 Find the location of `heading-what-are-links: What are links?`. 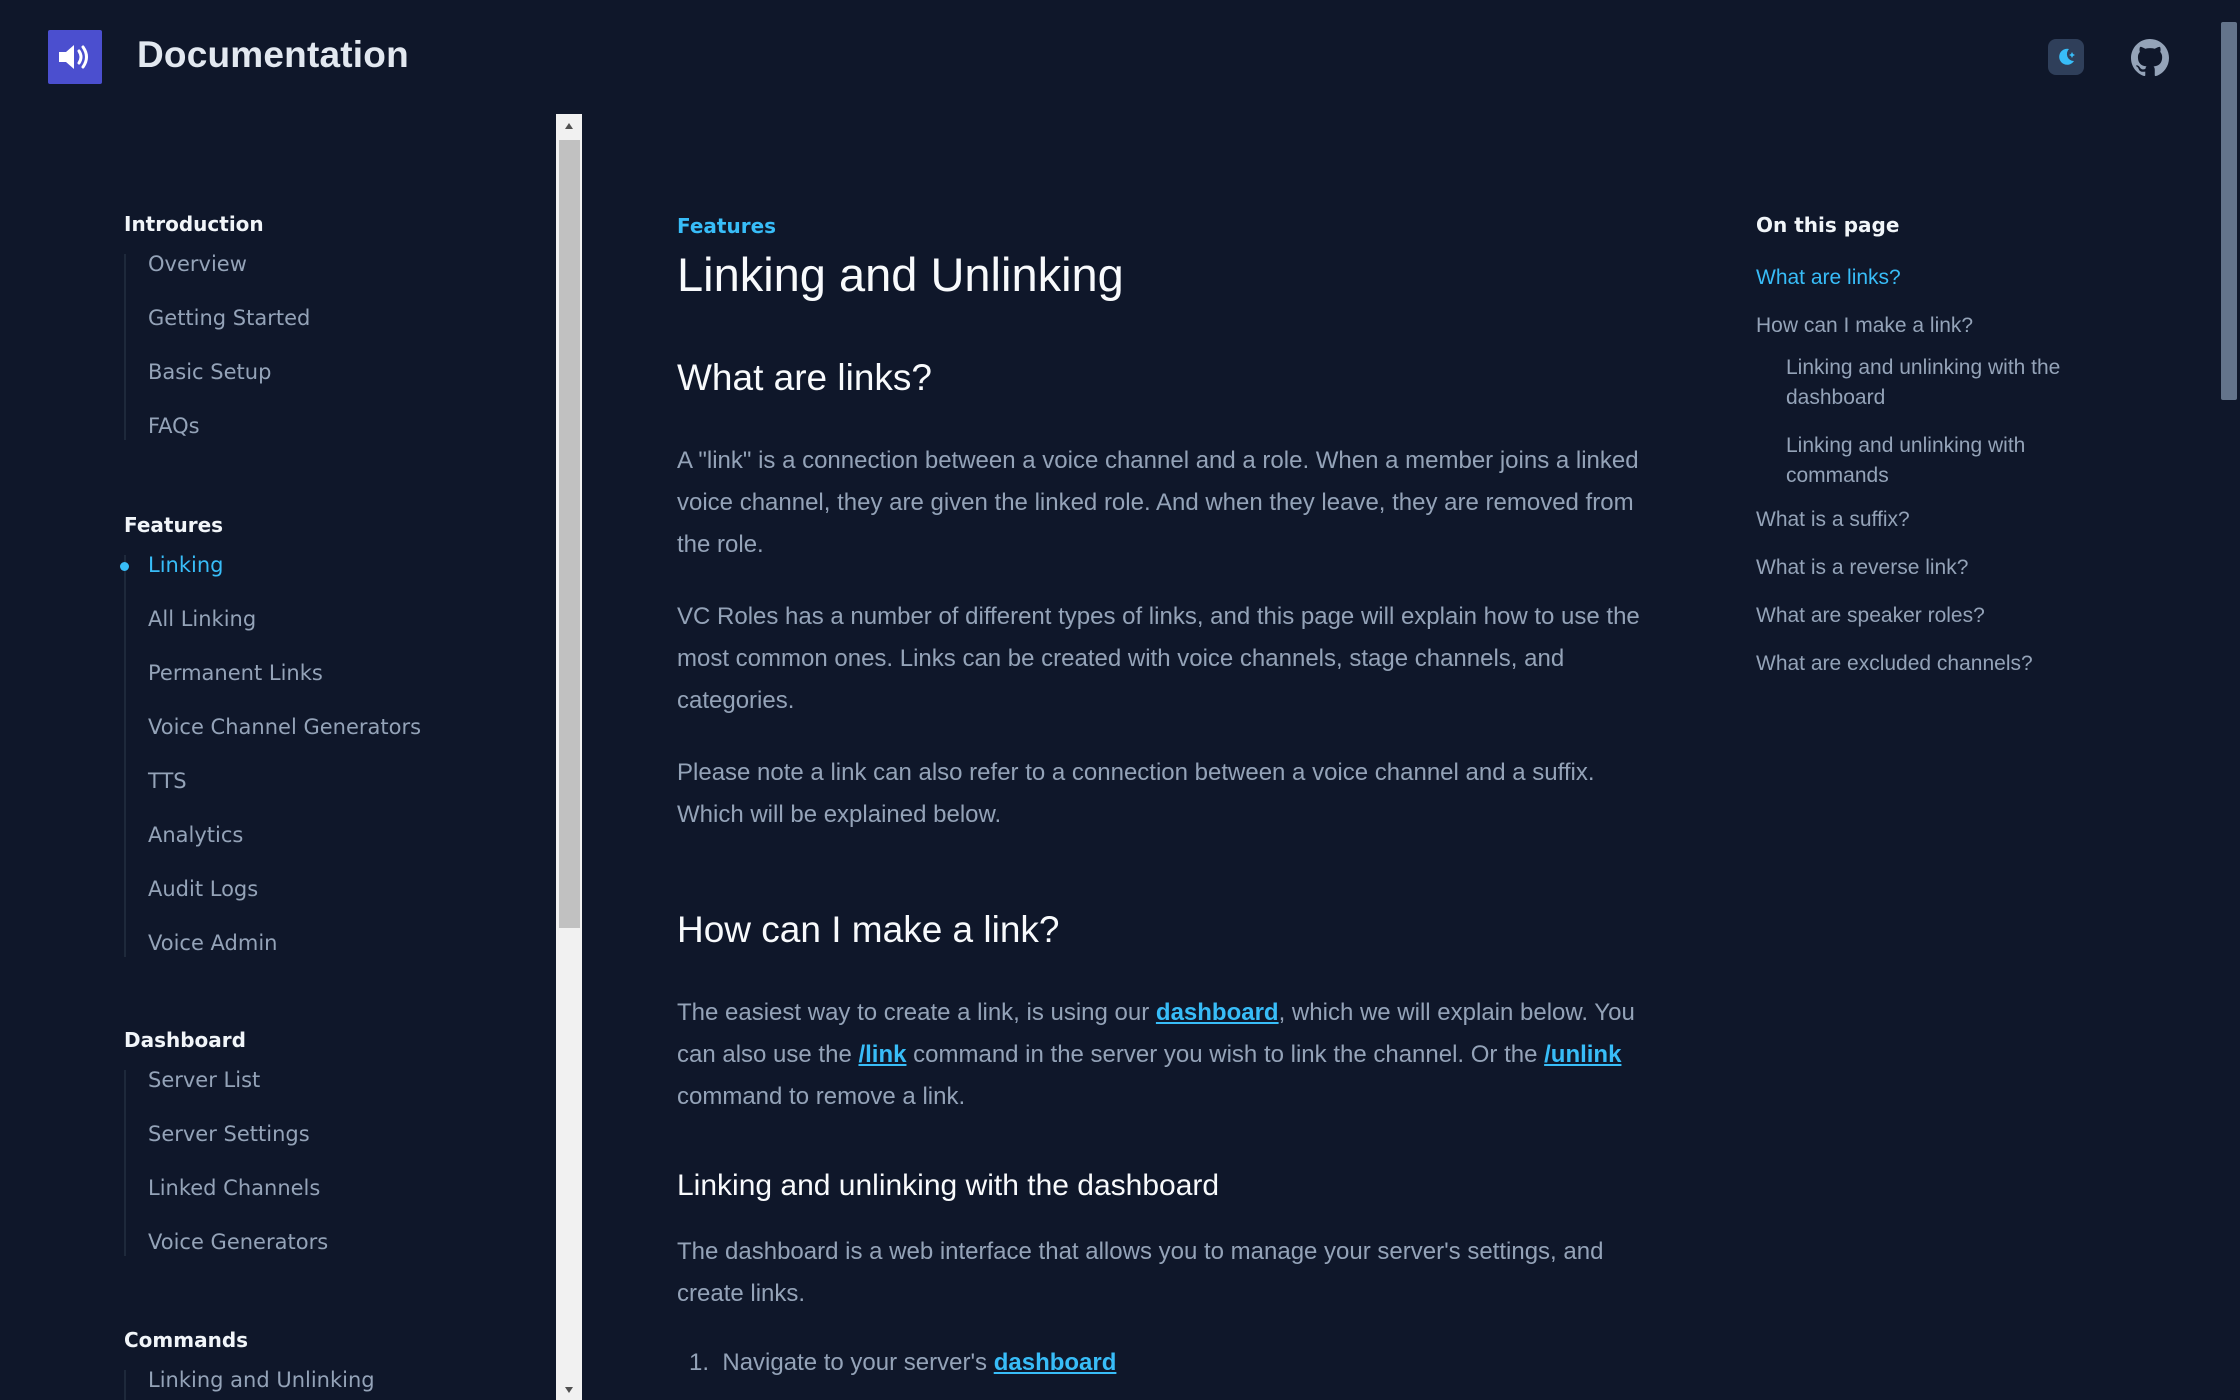

heading-what-are-links: What are links? is located at coordinates (804, 377).